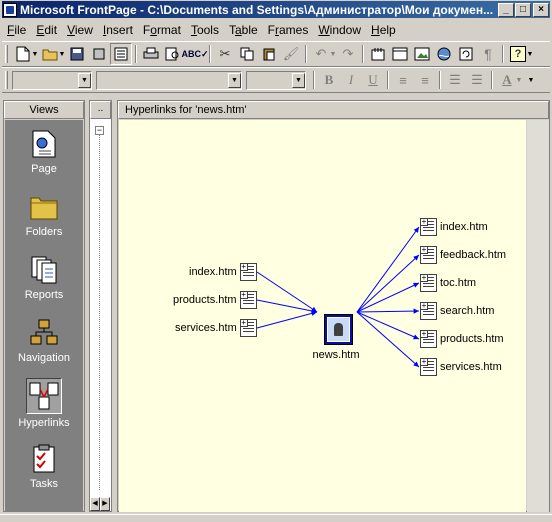 This screenshot has height=522, width=552. What do you see at coordinates (95, 504) in the screenshot?
I see `scroll-left-button: ◀` at bounding box center [95, 504].